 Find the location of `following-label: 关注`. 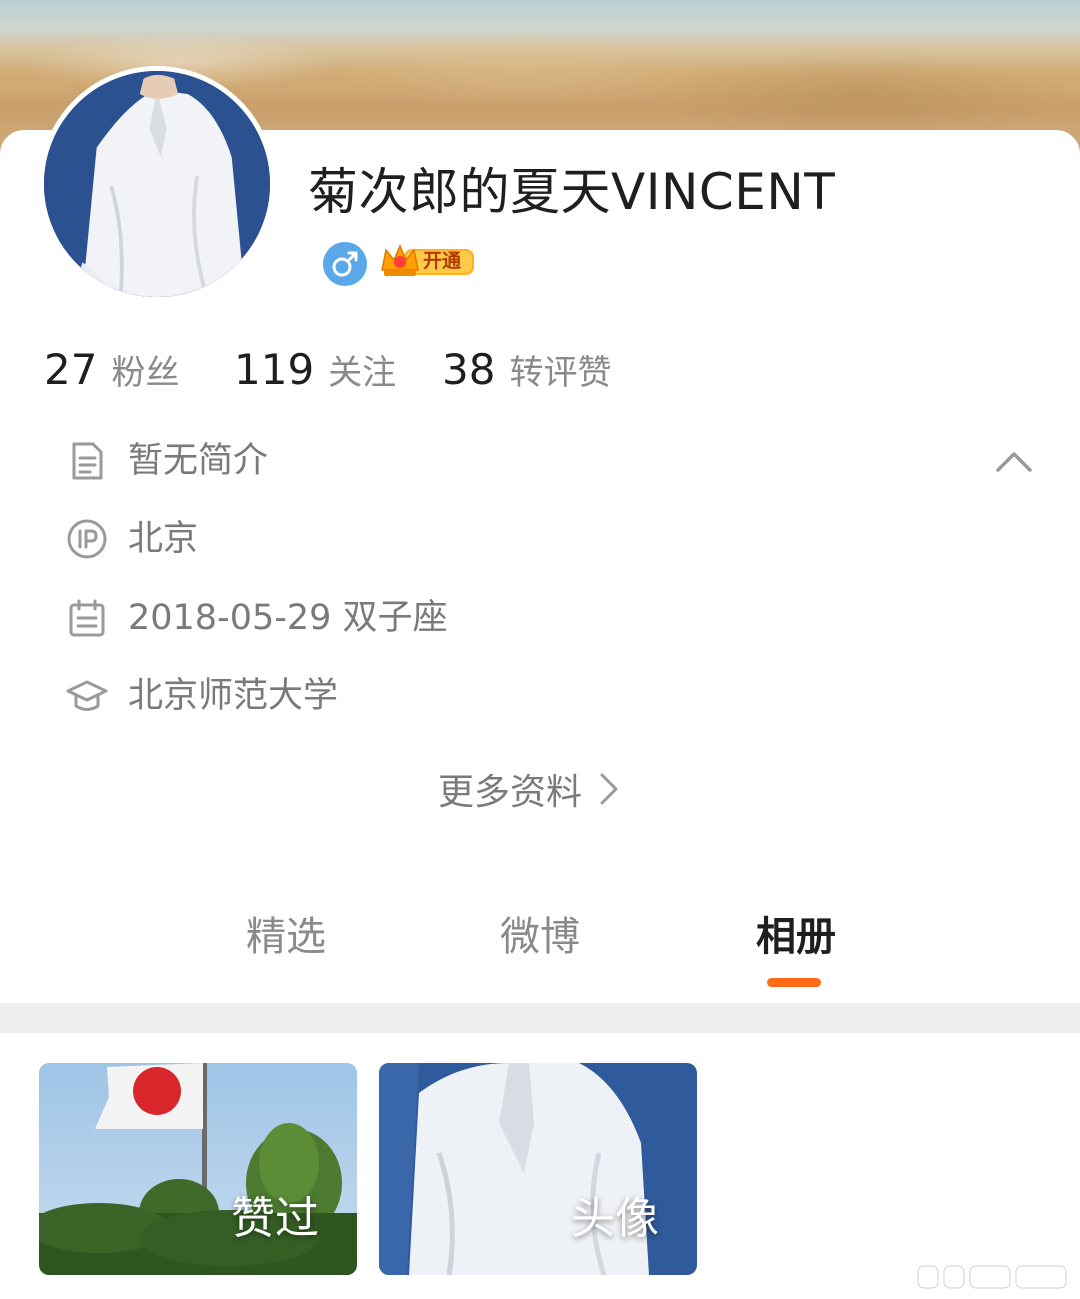

following-label: 关注 is located at coordinates (362, 373).